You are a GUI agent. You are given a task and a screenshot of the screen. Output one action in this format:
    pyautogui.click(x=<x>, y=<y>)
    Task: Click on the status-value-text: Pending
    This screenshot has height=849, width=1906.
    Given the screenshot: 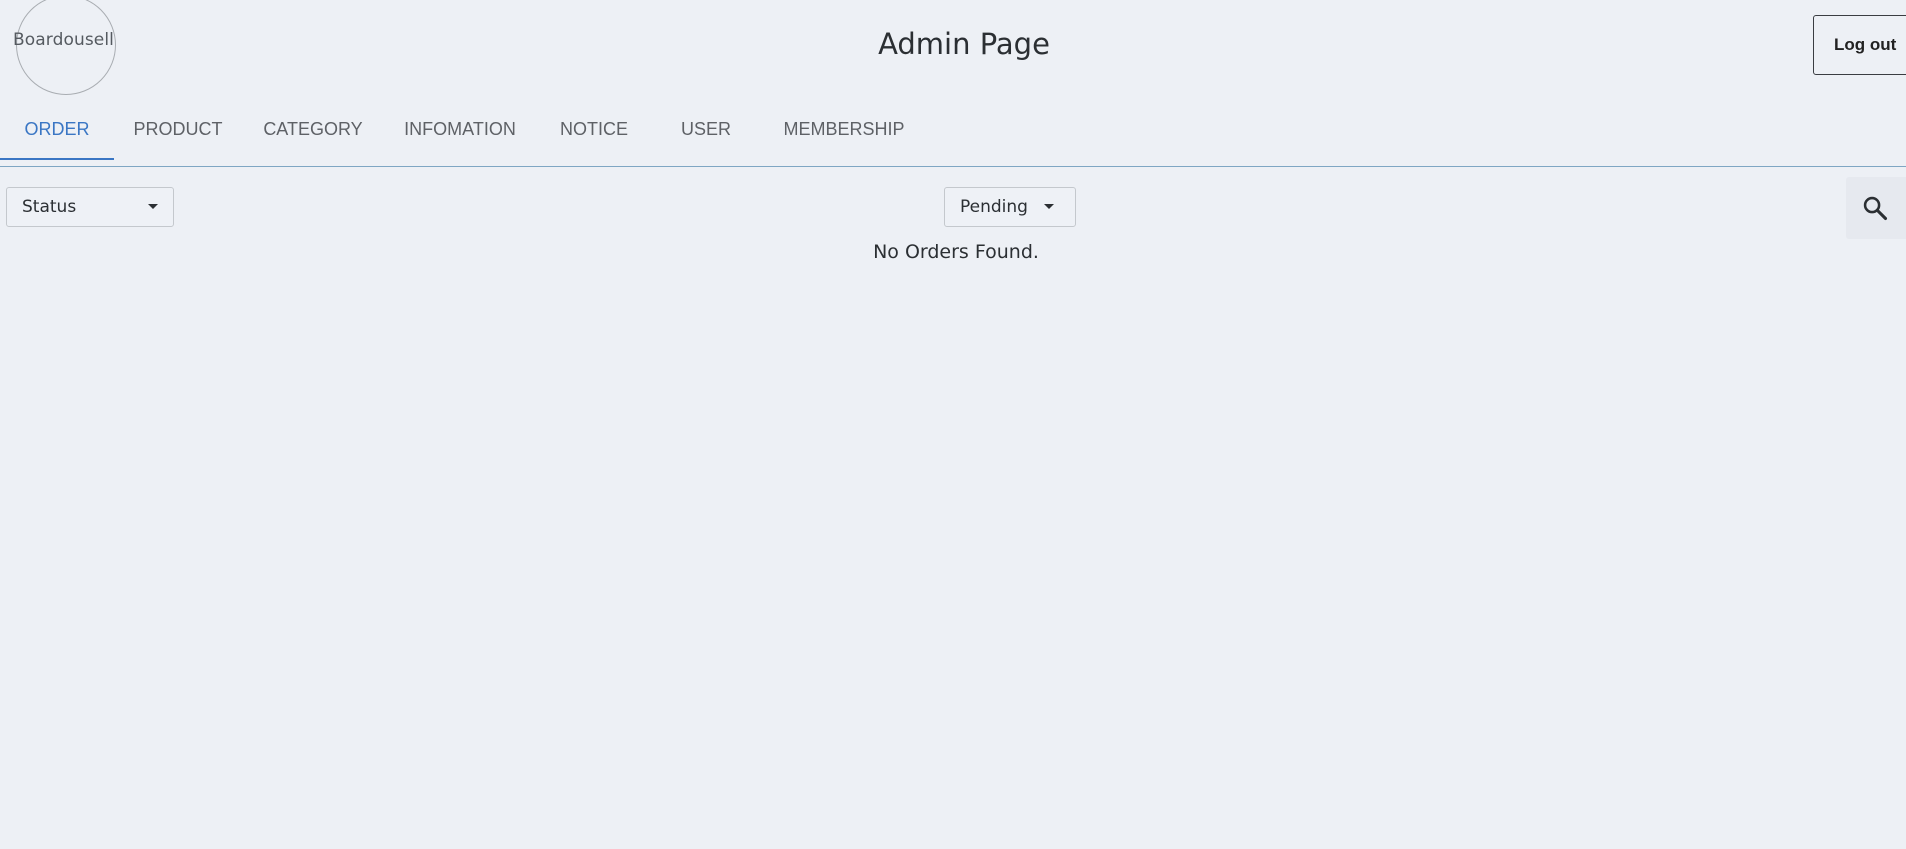 What is the action you would take?
    pyautogui.click(x=994, y=207)
    